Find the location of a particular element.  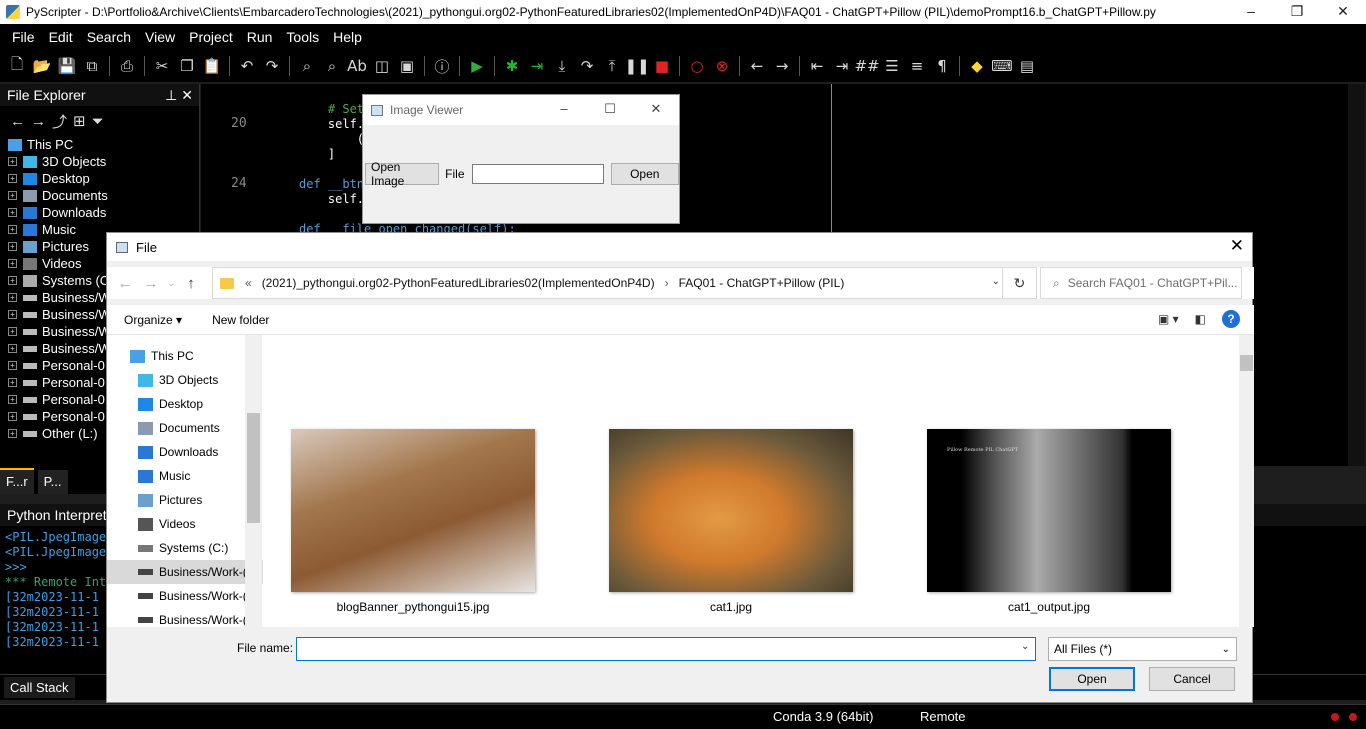

tab-call-stack: Call Stack is located at coordinates (39, 687).